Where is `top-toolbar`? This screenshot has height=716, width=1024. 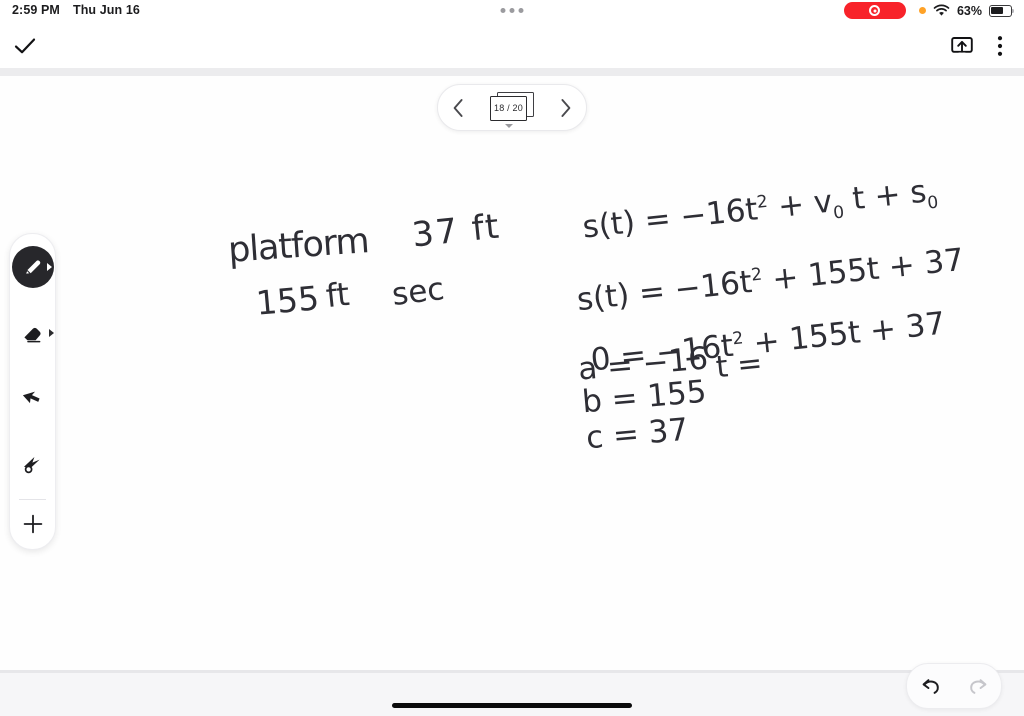 top-toolbar is located at coordinates (512, 46).